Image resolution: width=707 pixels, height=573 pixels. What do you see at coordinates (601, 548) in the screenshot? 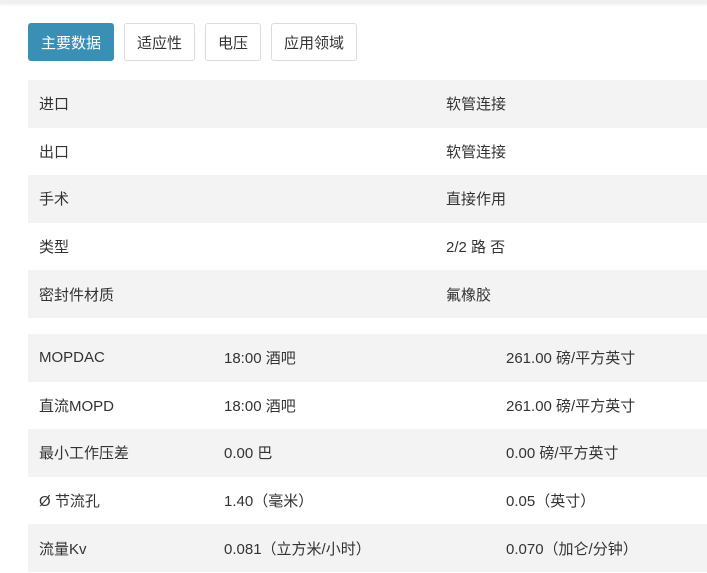
I see `spec-imperial-value: 0.070（加仑/分钟）` at bounding box center [601, 548].